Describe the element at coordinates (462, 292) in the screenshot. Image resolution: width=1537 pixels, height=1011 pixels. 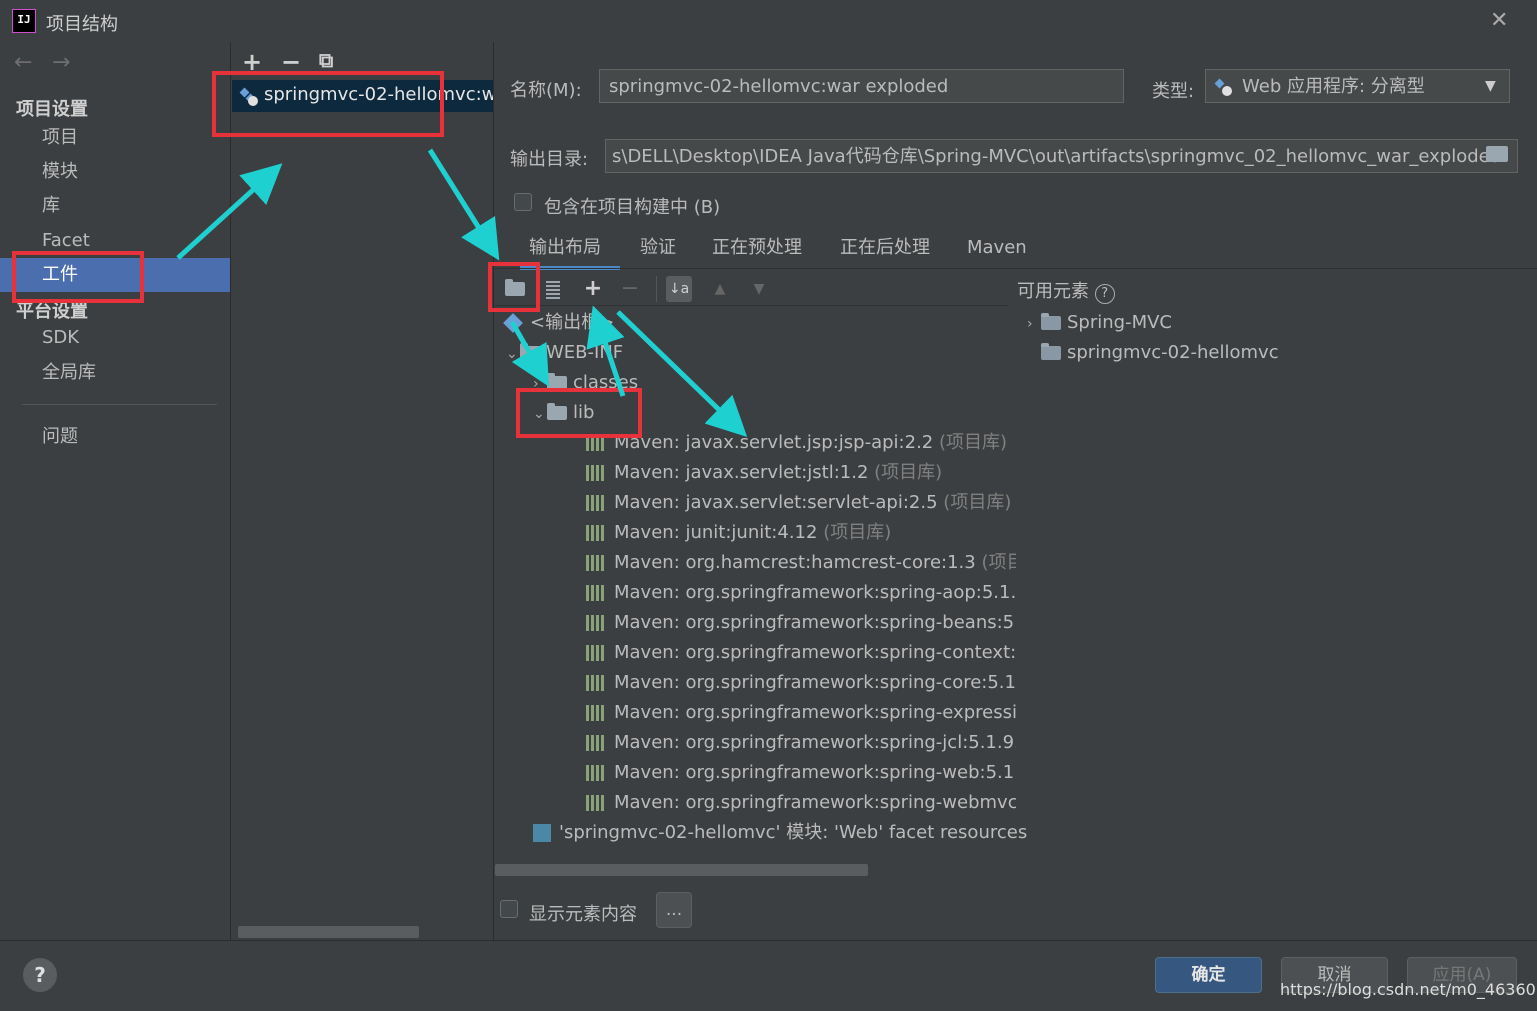
I see `annotation-arrows` at that location.